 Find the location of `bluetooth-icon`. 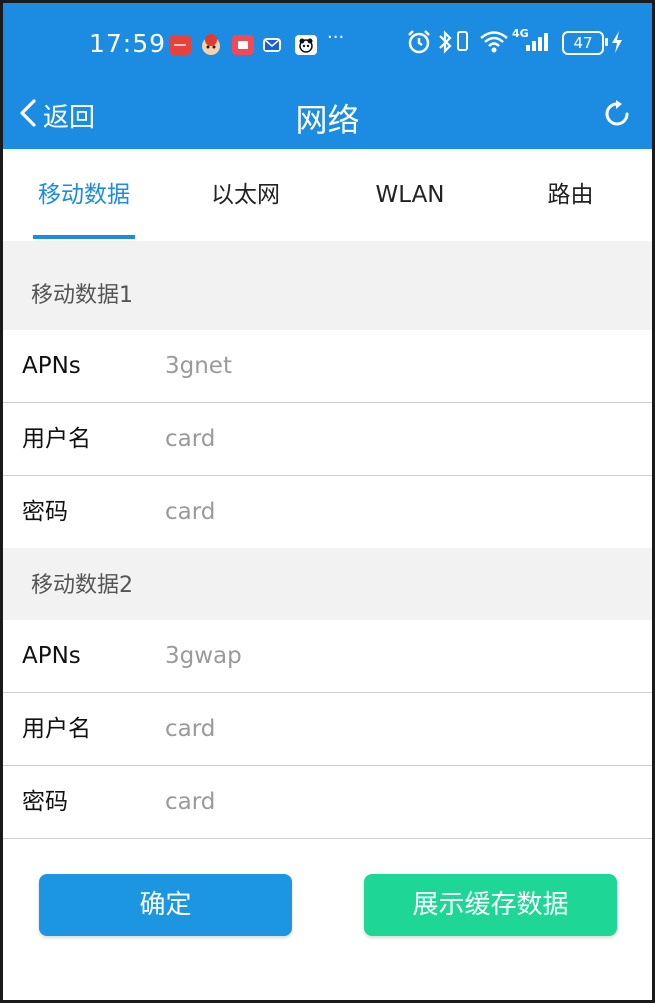

bluetooth-icon is located at coordinates (445, 44).